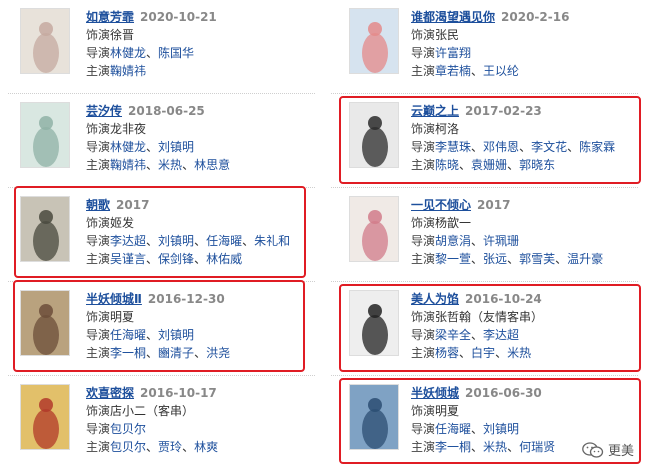 This screenshot has width=646, height=469. Describe the element at coordinates (453, 335) in the screenshot. I see `director-name-link: 梁辛全` at that location.